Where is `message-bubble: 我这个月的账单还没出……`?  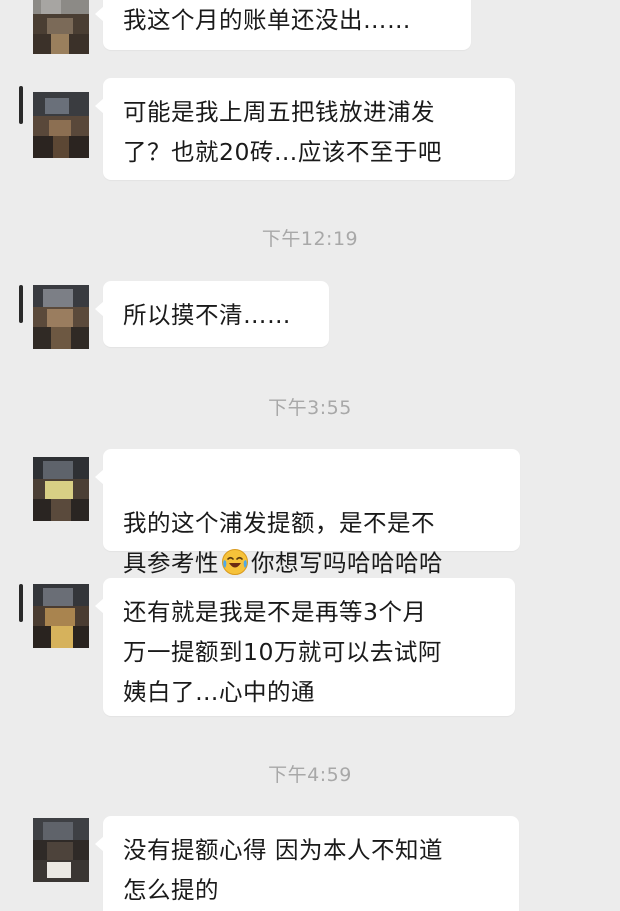 message-bubble: 我这个月的账单还没出…… is located at coordinates (283, 25).